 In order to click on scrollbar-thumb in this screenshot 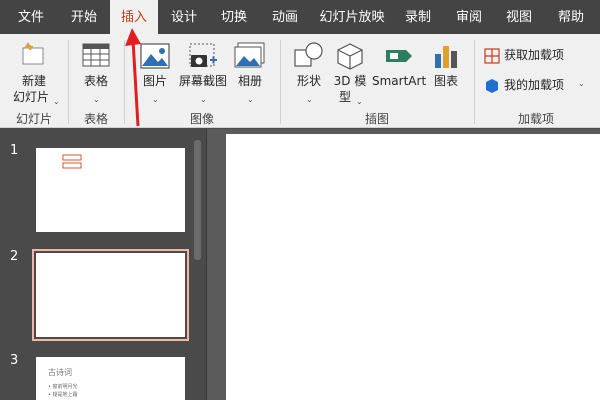, I will do `click(197, 200)`.